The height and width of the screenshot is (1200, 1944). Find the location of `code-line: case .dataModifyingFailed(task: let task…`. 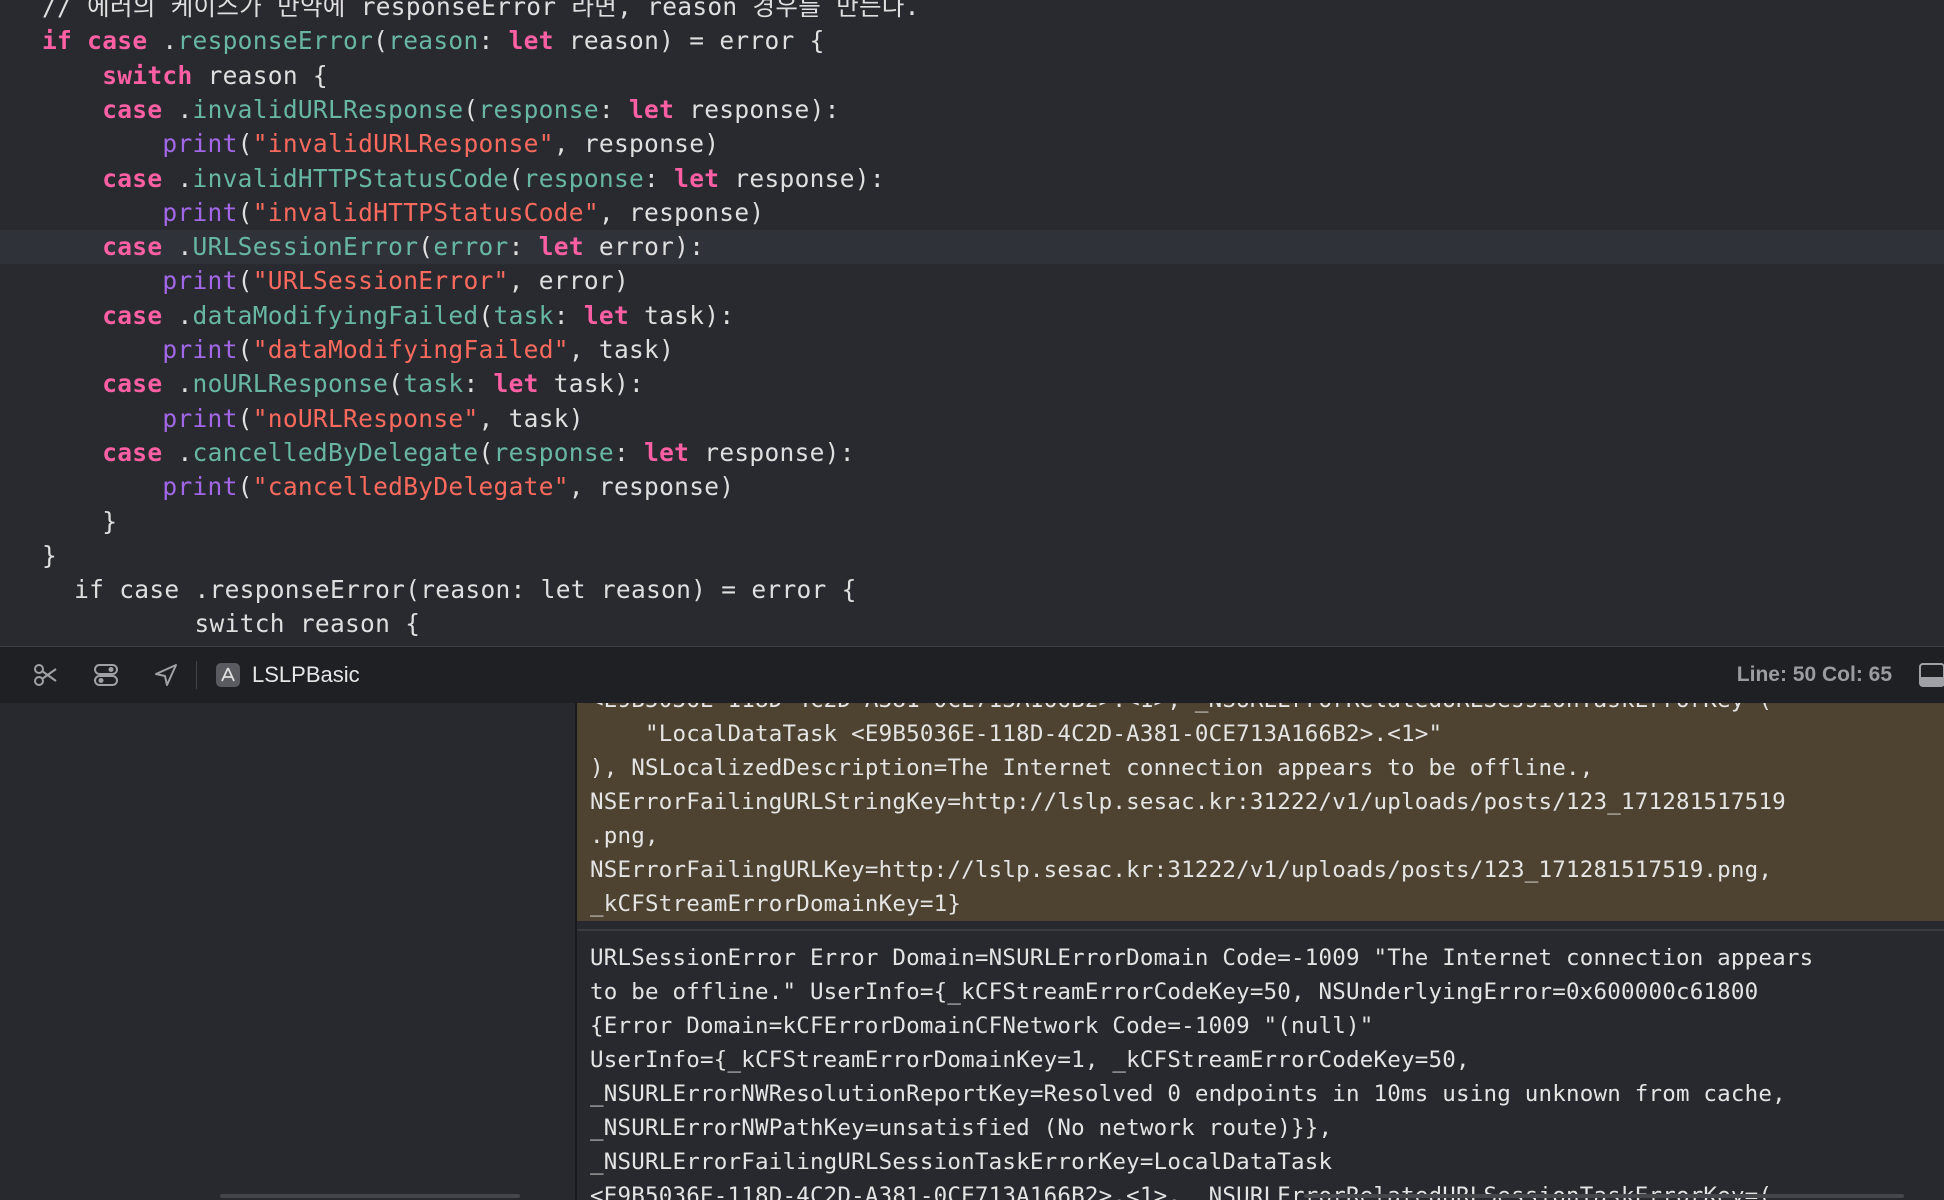

code-line: case .dataModifyingFailed(task: let task… is located at coordinates (972, 316).